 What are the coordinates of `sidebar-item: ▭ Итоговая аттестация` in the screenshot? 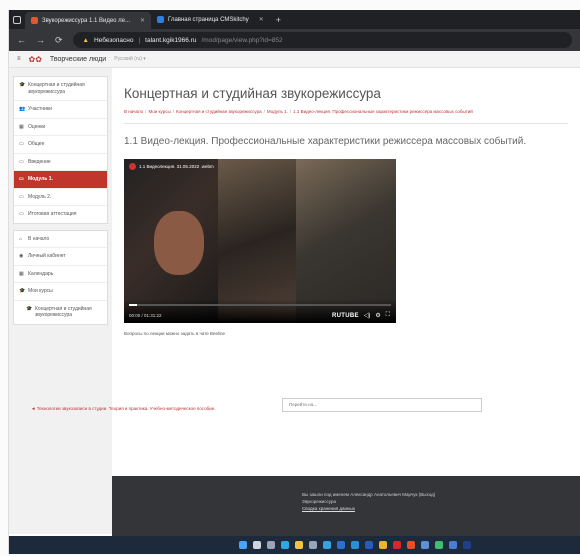 It's located at (60, 214).